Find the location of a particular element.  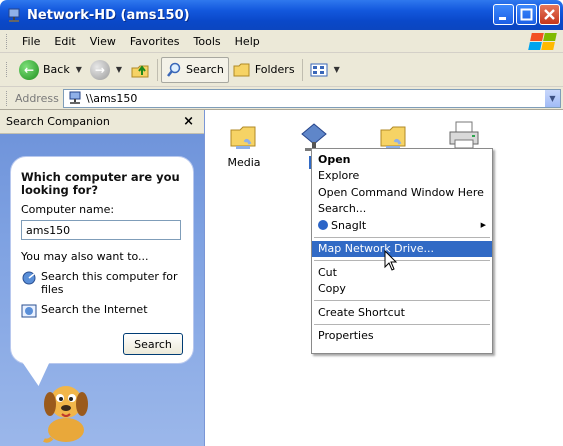

menu-item-cut: Cut is located at coordinates (402, 272).